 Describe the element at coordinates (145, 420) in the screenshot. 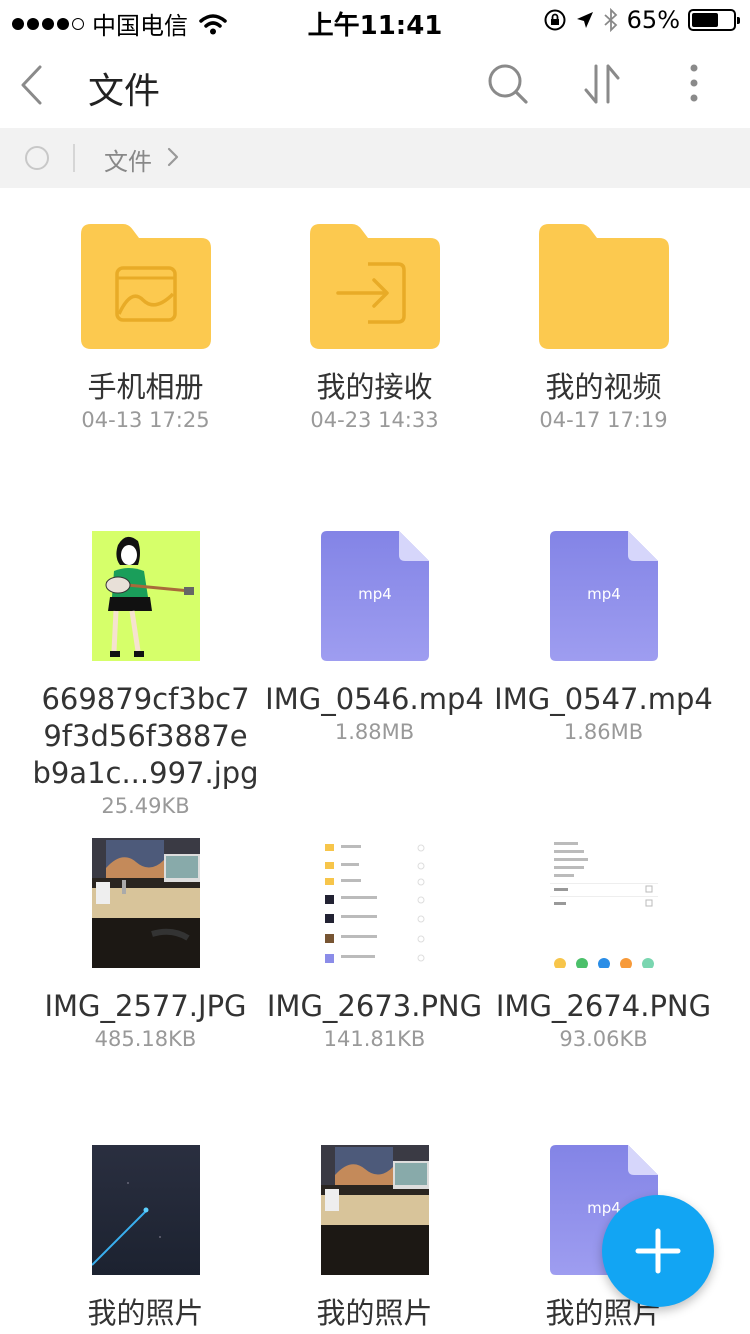

I see `folder-date: 04-13 17:25` at that location.